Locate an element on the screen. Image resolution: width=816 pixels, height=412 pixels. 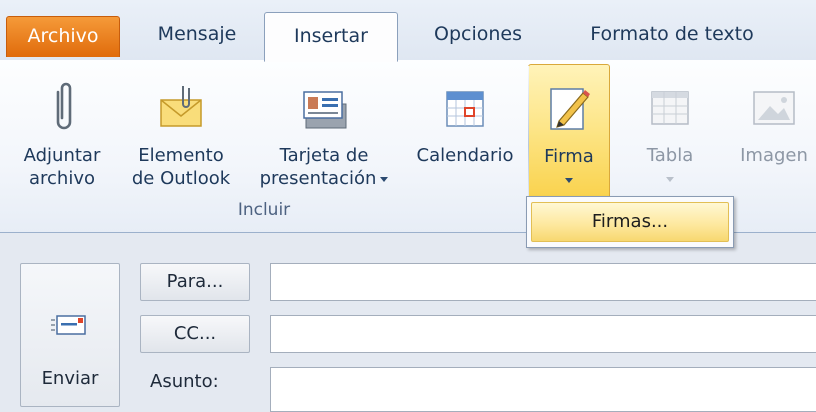
signature-button: Firma is located at coordinates (569, 132).